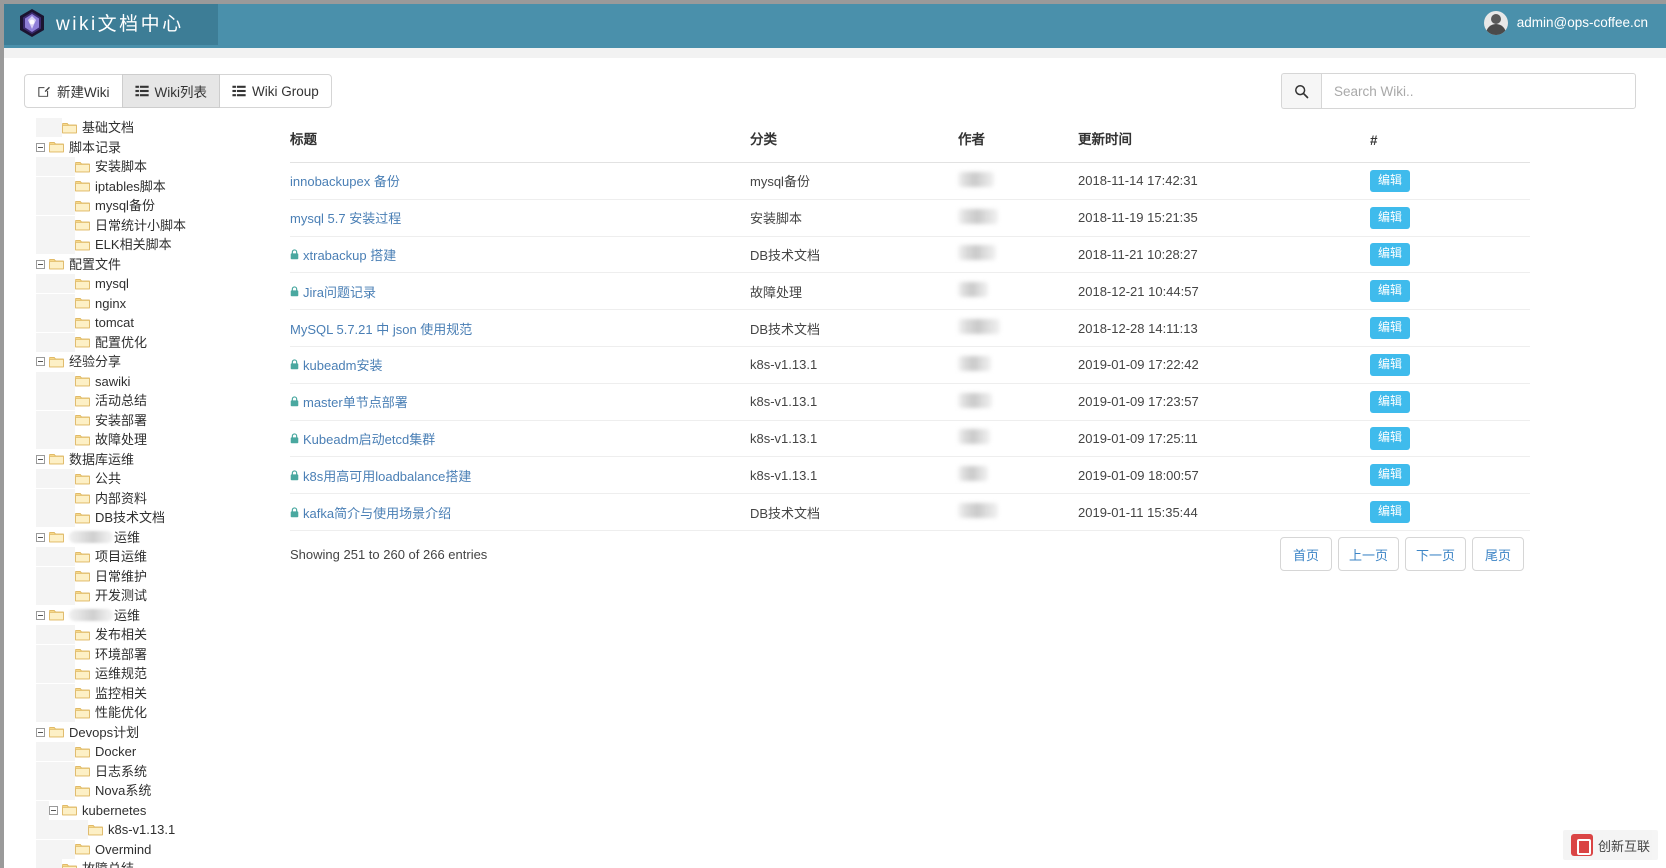  What do you see at coordinates (112, 381) in the screenshot?
I see `tree-node-label: sawiki` at bounding box center [112, 381].